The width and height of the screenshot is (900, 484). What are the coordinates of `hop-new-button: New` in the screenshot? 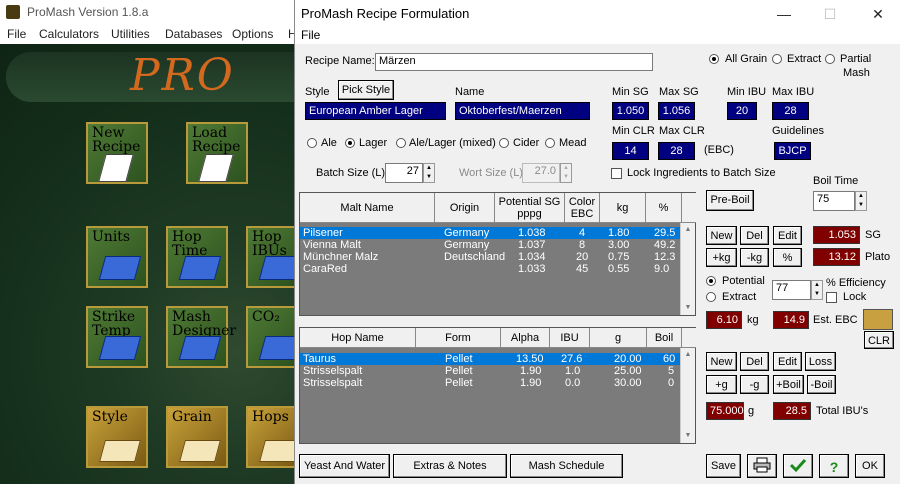 It's located at (721, 361).